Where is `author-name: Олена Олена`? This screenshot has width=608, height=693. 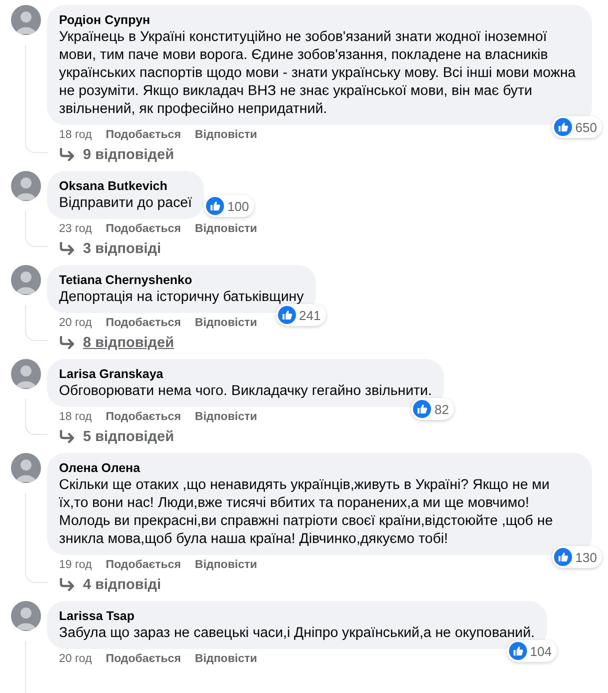 author-name: Олена Олена is located at coordinates (319, 468).